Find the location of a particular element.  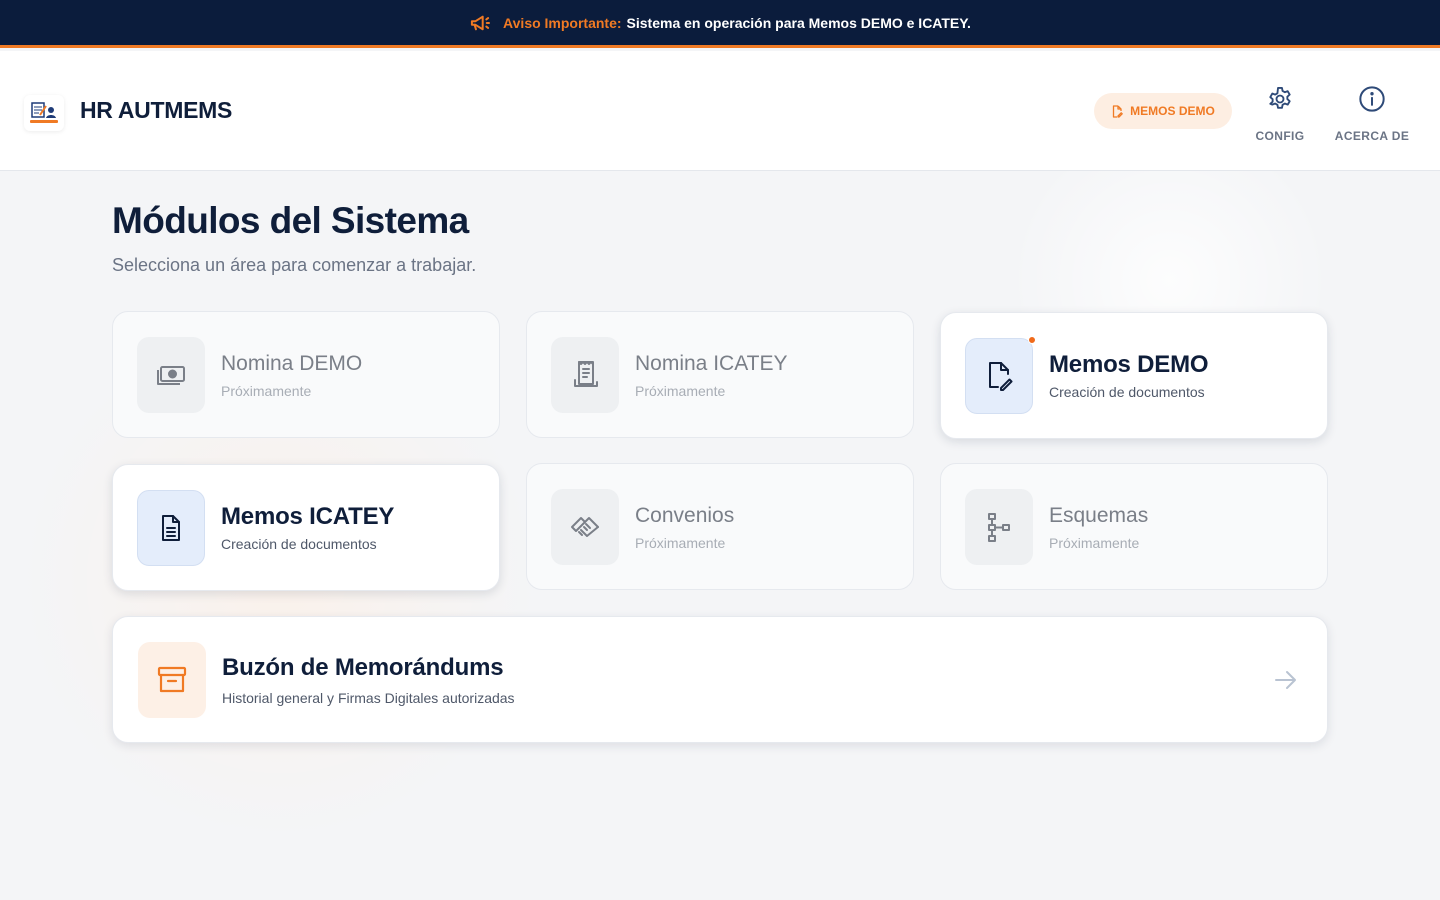

page-title: Módulos del Sistema is located at coordinates (290, 220).